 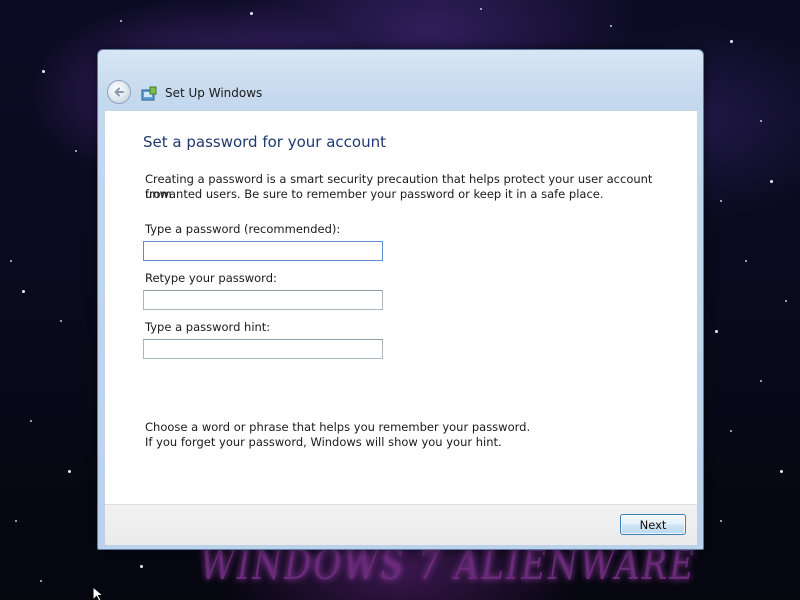 I want to click on password-hint-label: Type a password hint:, so click(x=208, y=327).